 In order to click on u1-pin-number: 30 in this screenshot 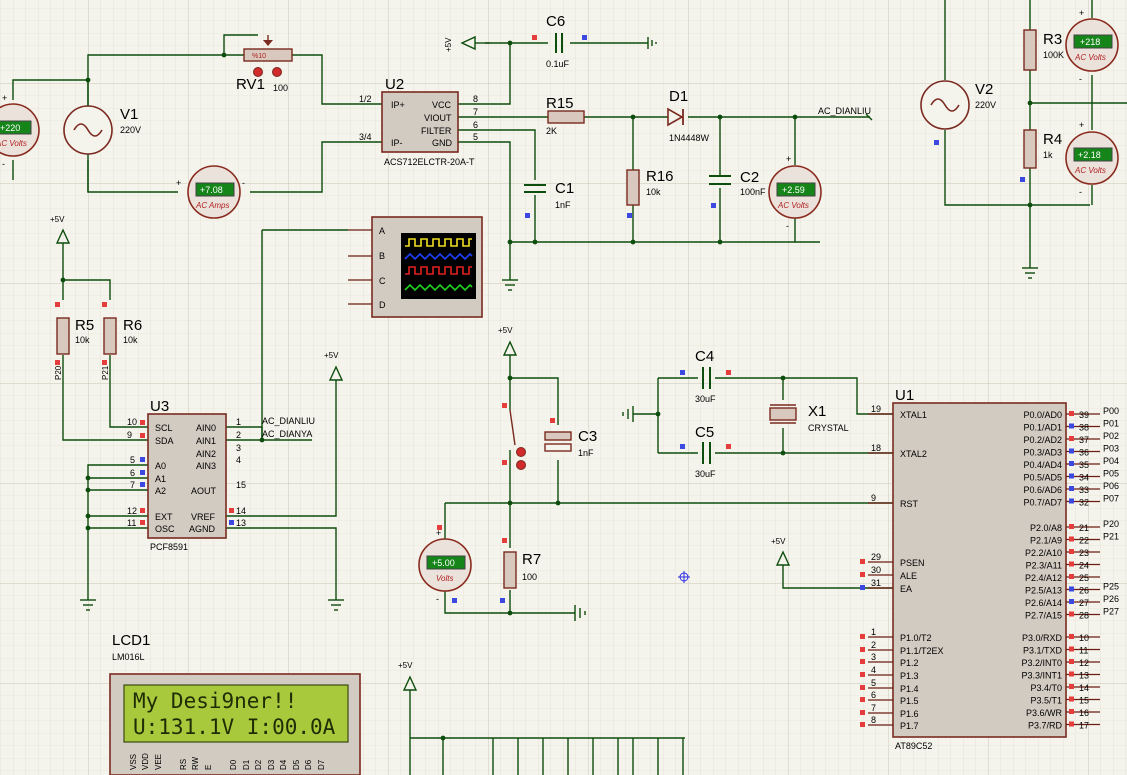, I will do `click(876, 570)`.